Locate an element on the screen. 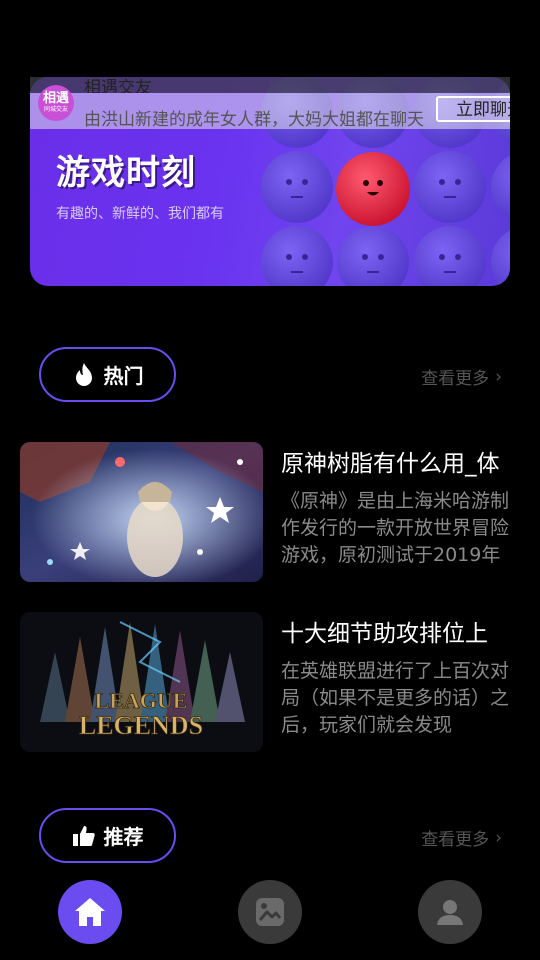 The image size is (540, 960). banner-title: 游戏时刻 is located at coordinates (126, 173).